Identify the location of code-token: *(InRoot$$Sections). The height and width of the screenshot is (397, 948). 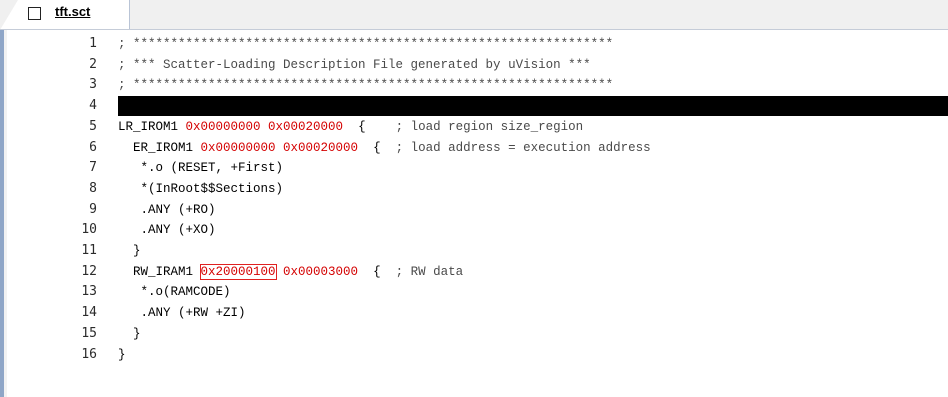
(201, 188).